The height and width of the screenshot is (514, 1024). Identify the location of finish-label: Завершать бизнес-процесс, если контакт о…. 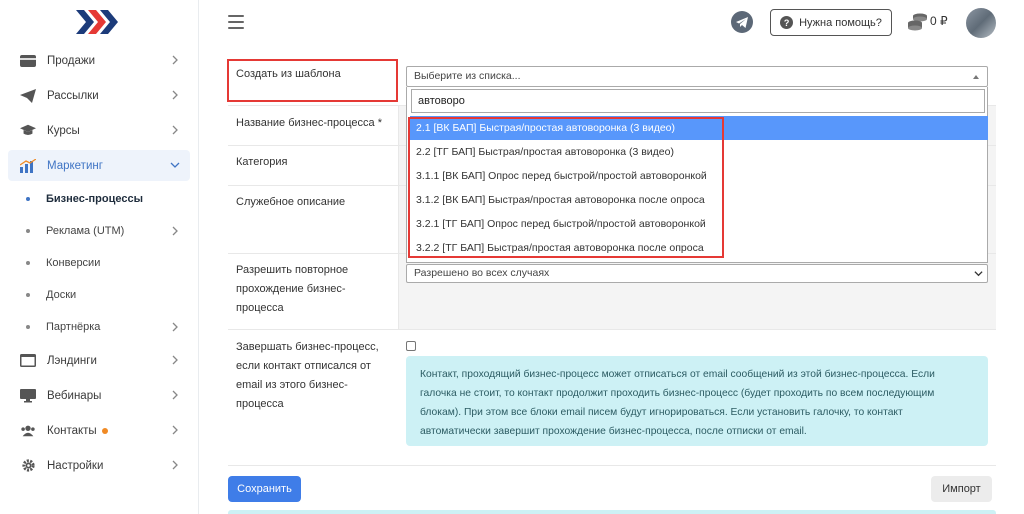
(307, 375).